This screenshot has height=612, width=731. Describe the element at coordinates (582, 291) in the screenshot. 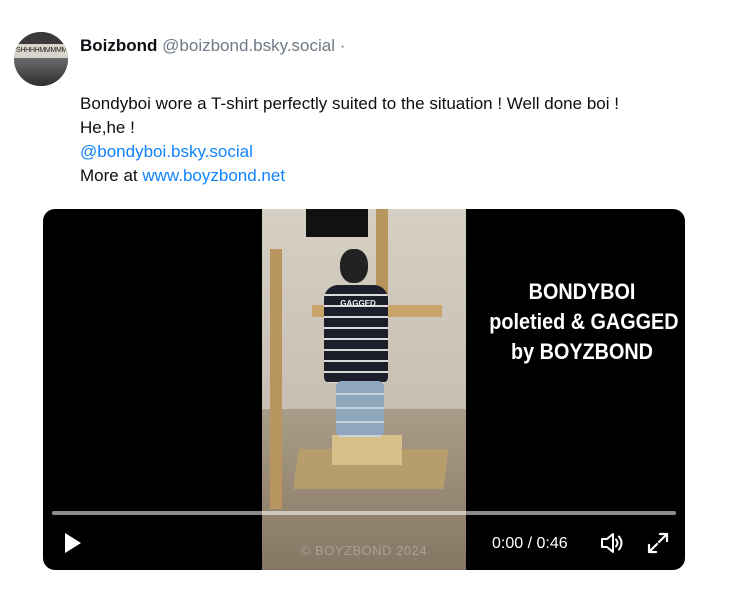

I see `overlay-line: BONDYBOI` at that location.